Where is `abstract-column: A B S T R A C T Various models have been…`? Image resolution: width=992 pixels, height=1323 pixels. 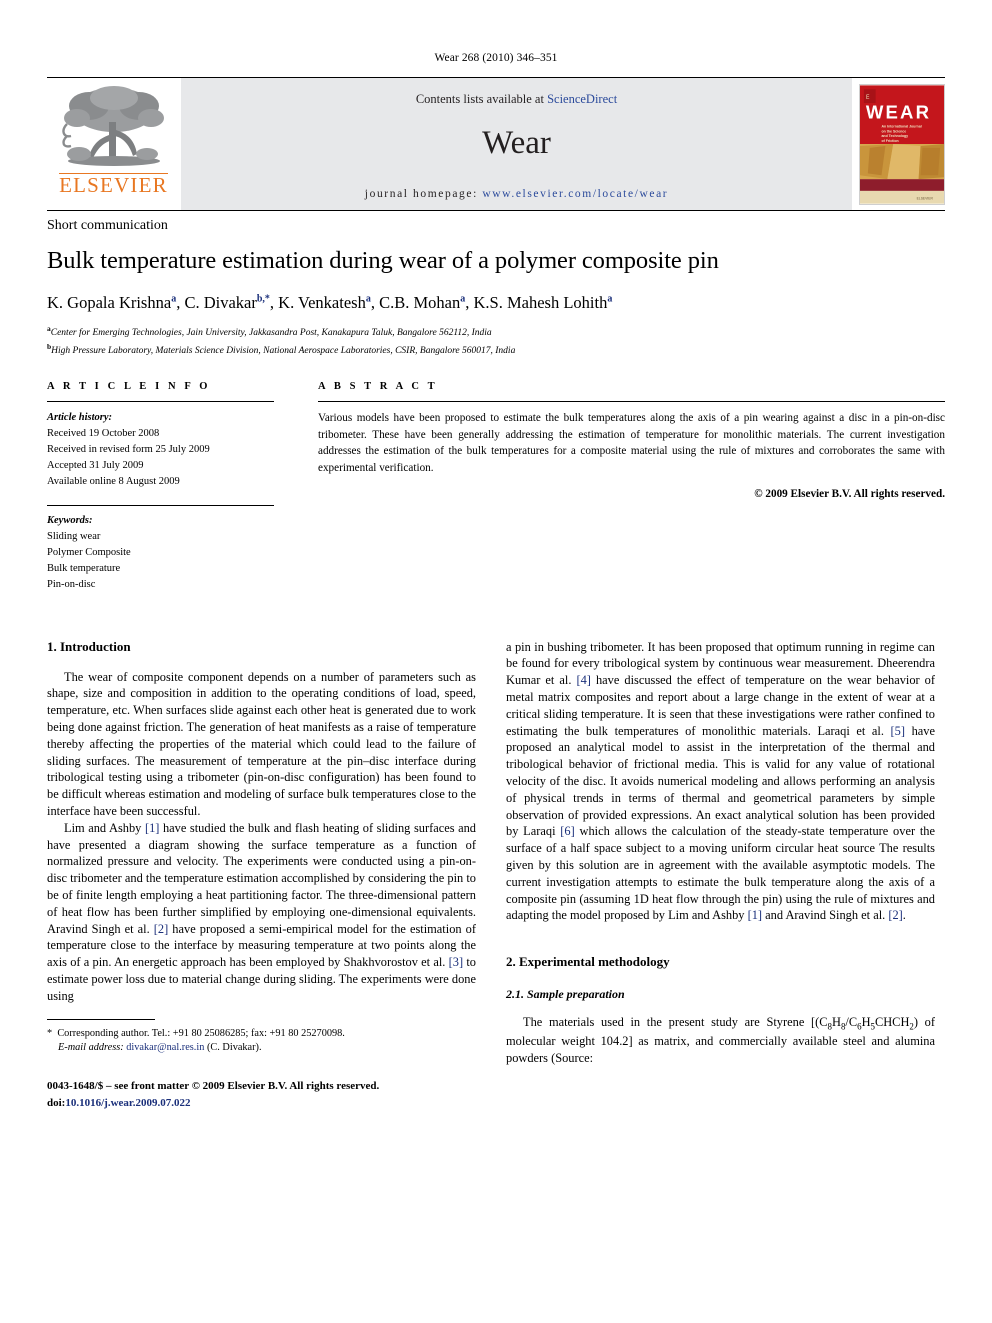
abstract-column: A B S T R A C T Various models have been… is located at coordinates (617, 487).